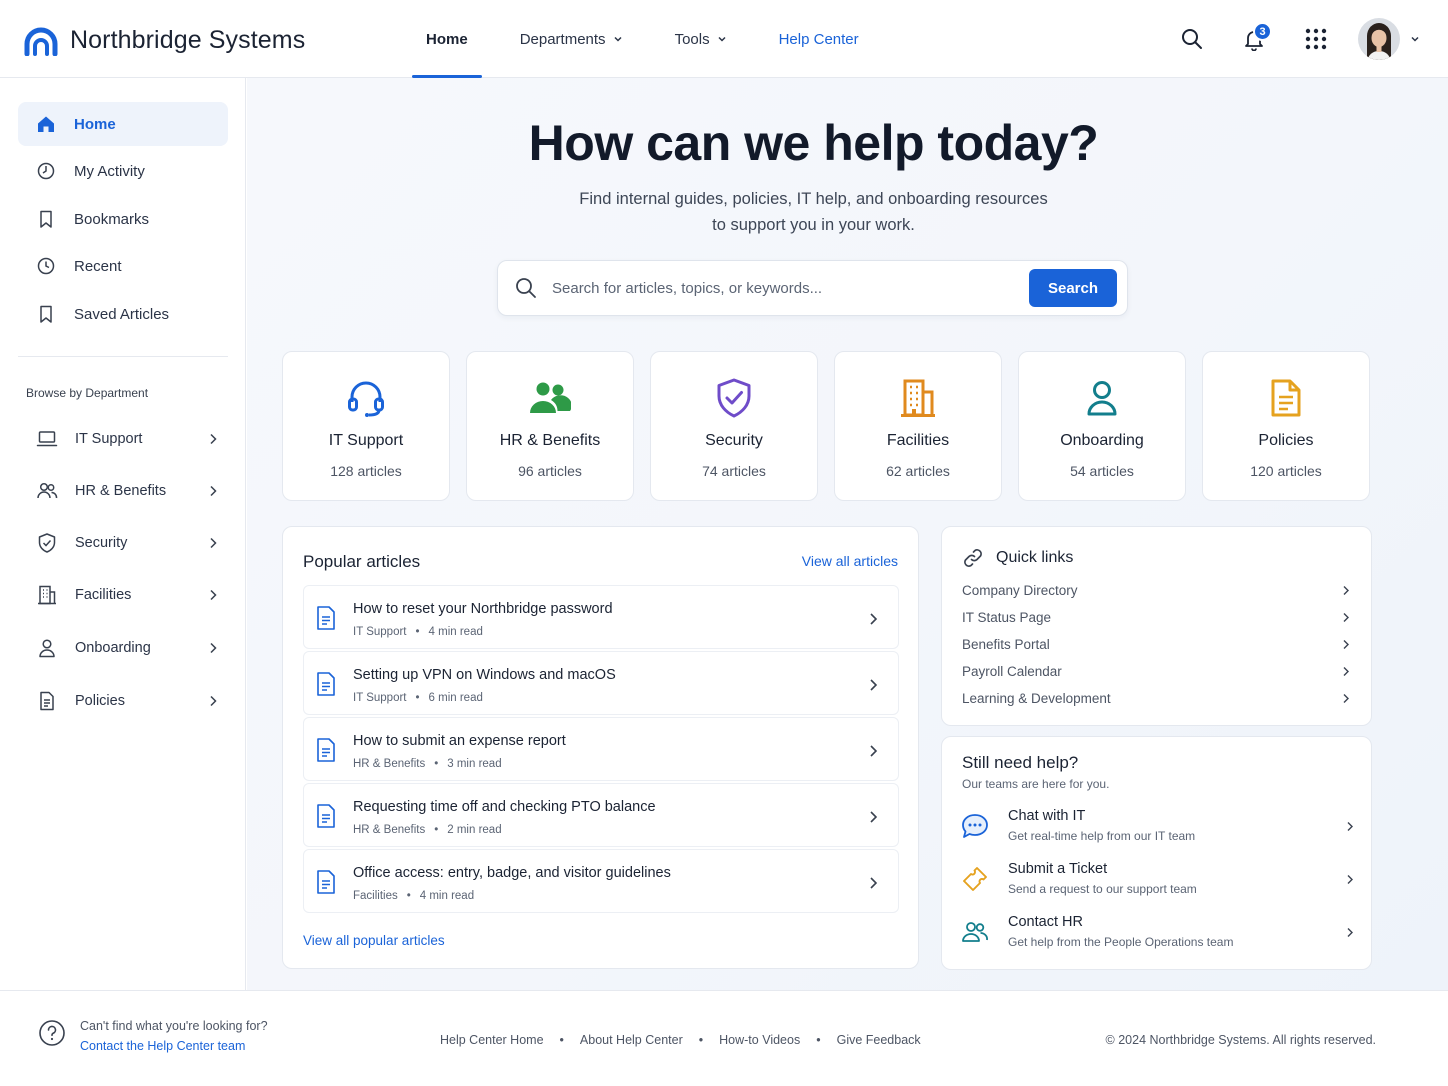  What do you see at coordinates (1157, 644) in the screenshot?
I see `quick-link: Benefits Portal` at bounding box center [1157, 644].